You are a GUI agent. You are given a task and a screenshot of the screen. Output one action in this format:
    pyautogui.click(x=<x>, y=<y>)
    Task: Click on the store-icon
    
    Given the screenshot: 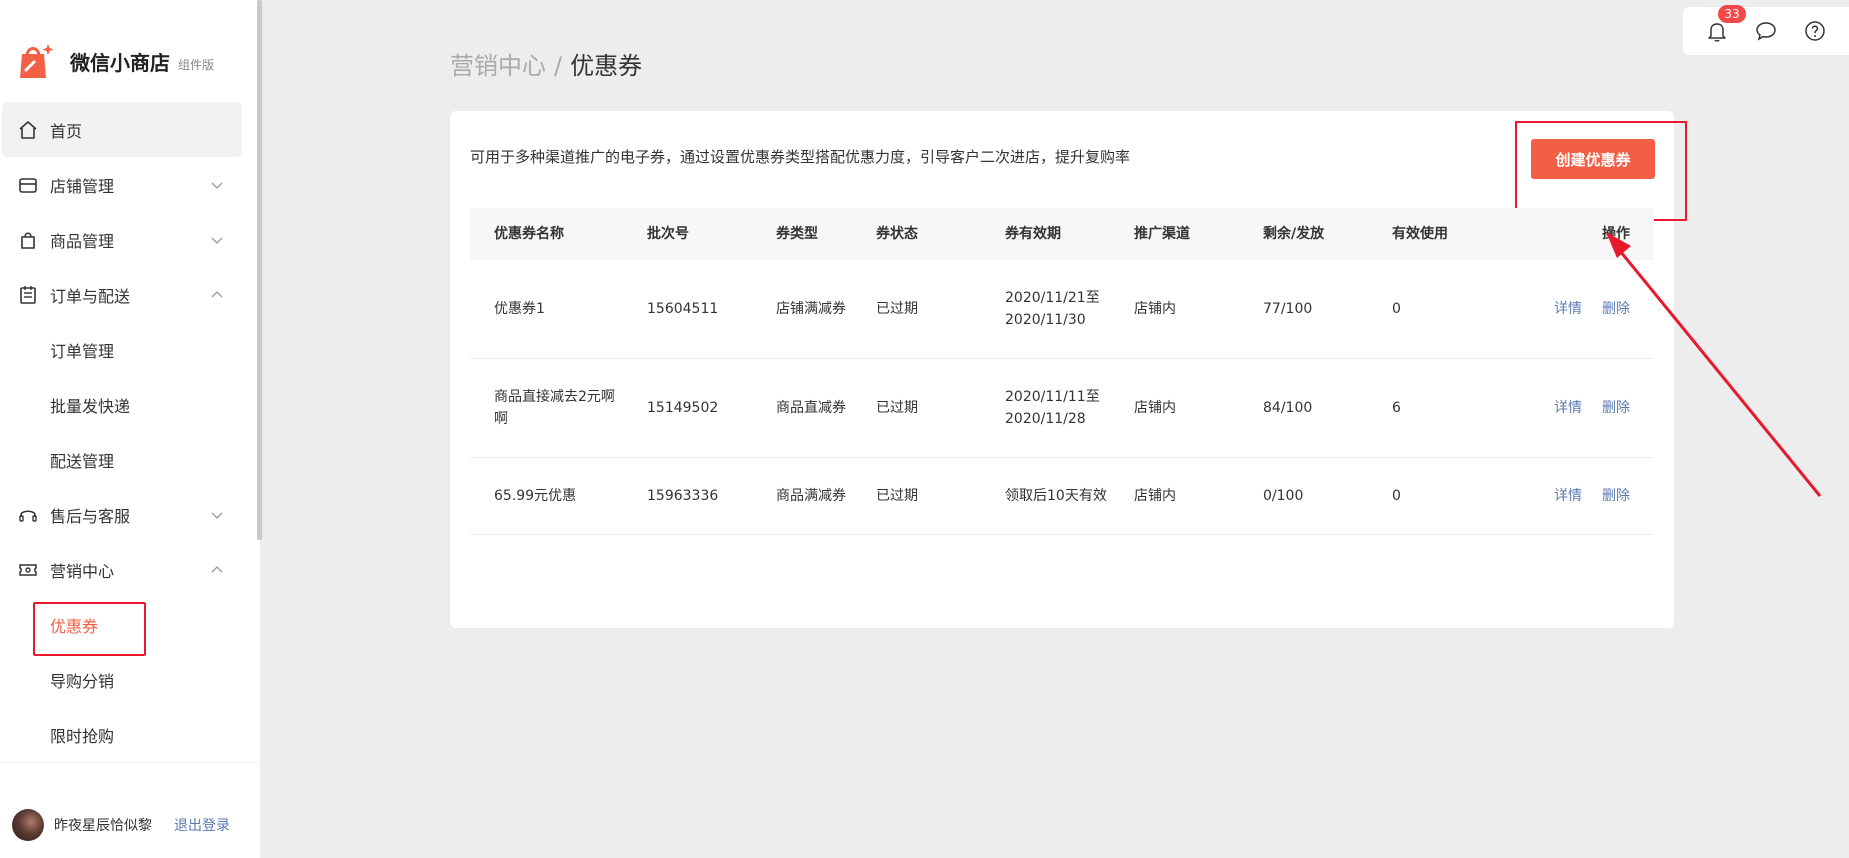 What is the action you would take?
    pyautogui.click(x=28, y=185)
    